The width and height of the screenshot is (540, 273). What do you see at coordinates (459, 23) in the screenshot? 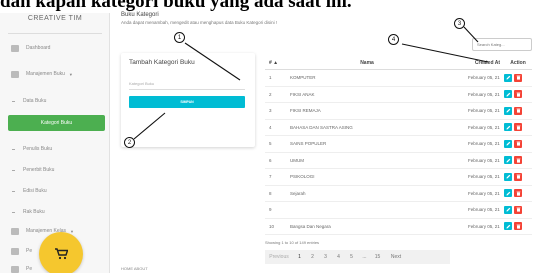
I see `callout-marker-3: 3` at bounding box center [459, 23].